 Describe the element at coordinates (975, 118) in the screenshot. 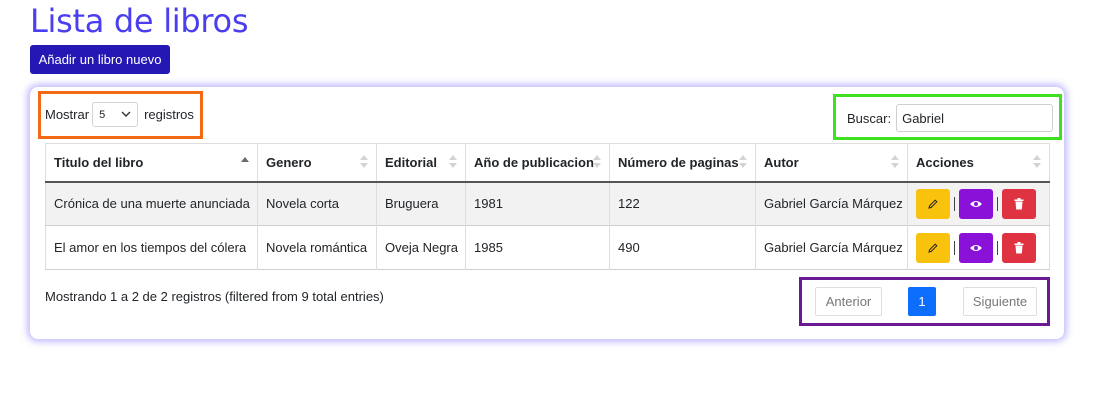

I see `search-input` at that location.